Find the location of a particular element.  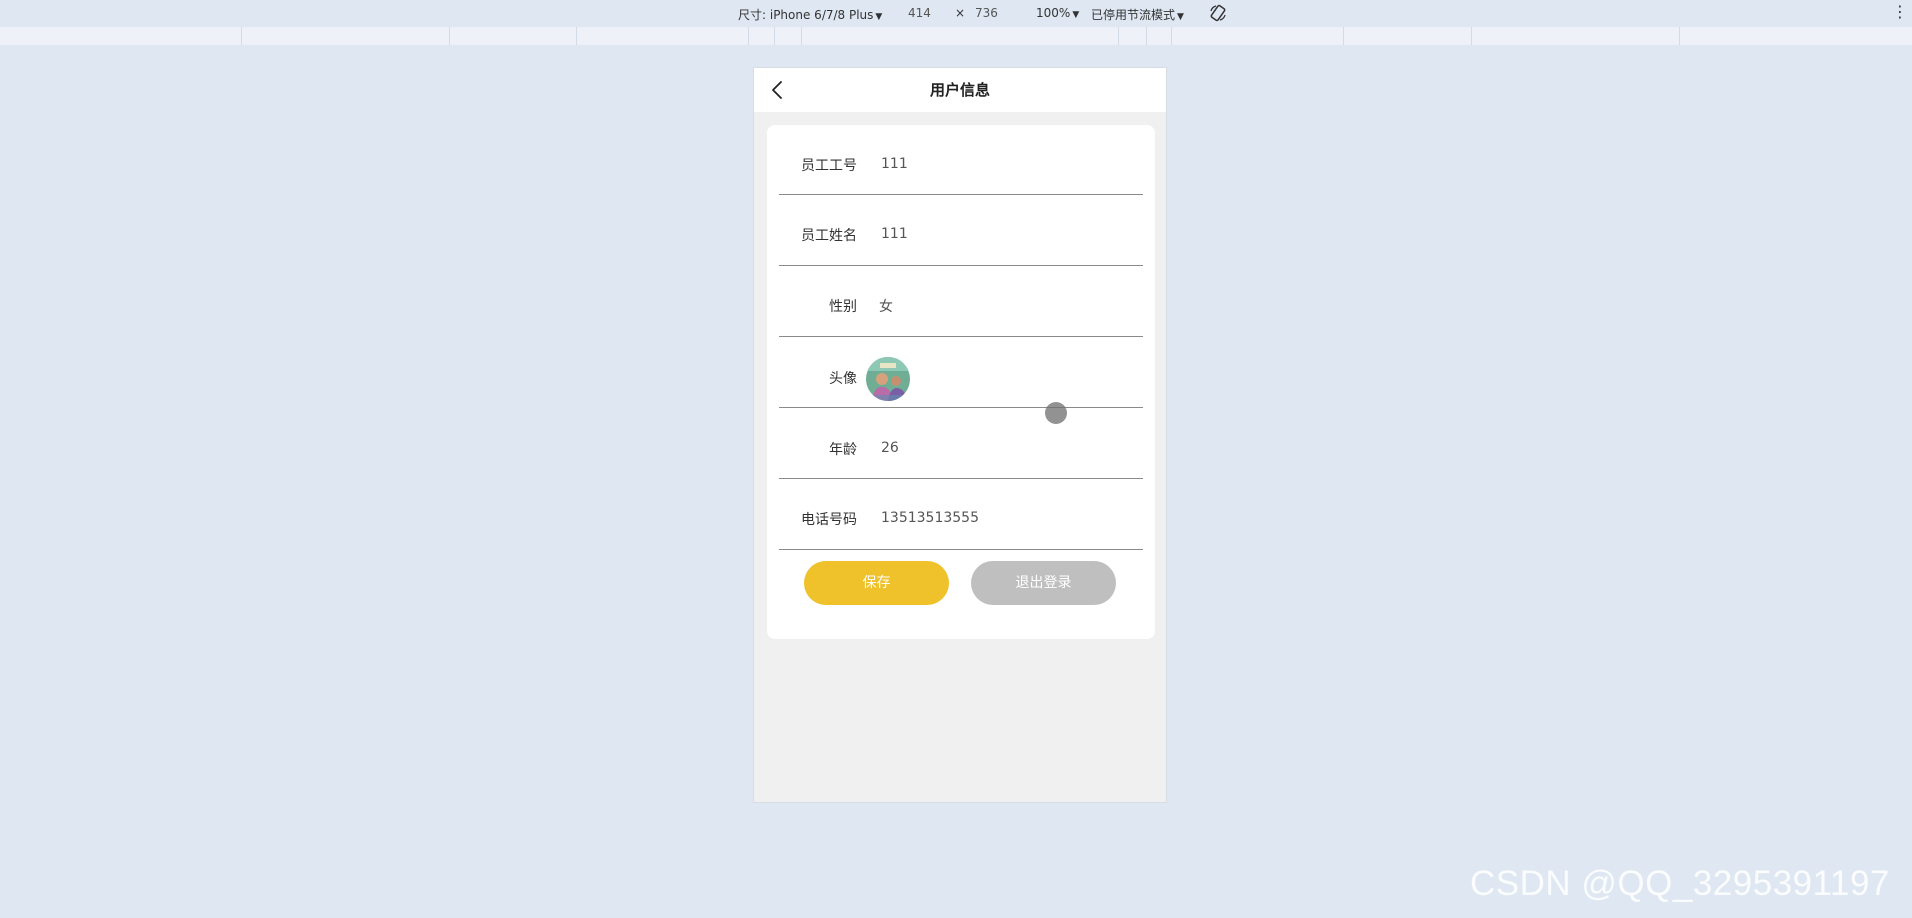

more-options-icon: ⋮ is located at coordinates (1900, 13).